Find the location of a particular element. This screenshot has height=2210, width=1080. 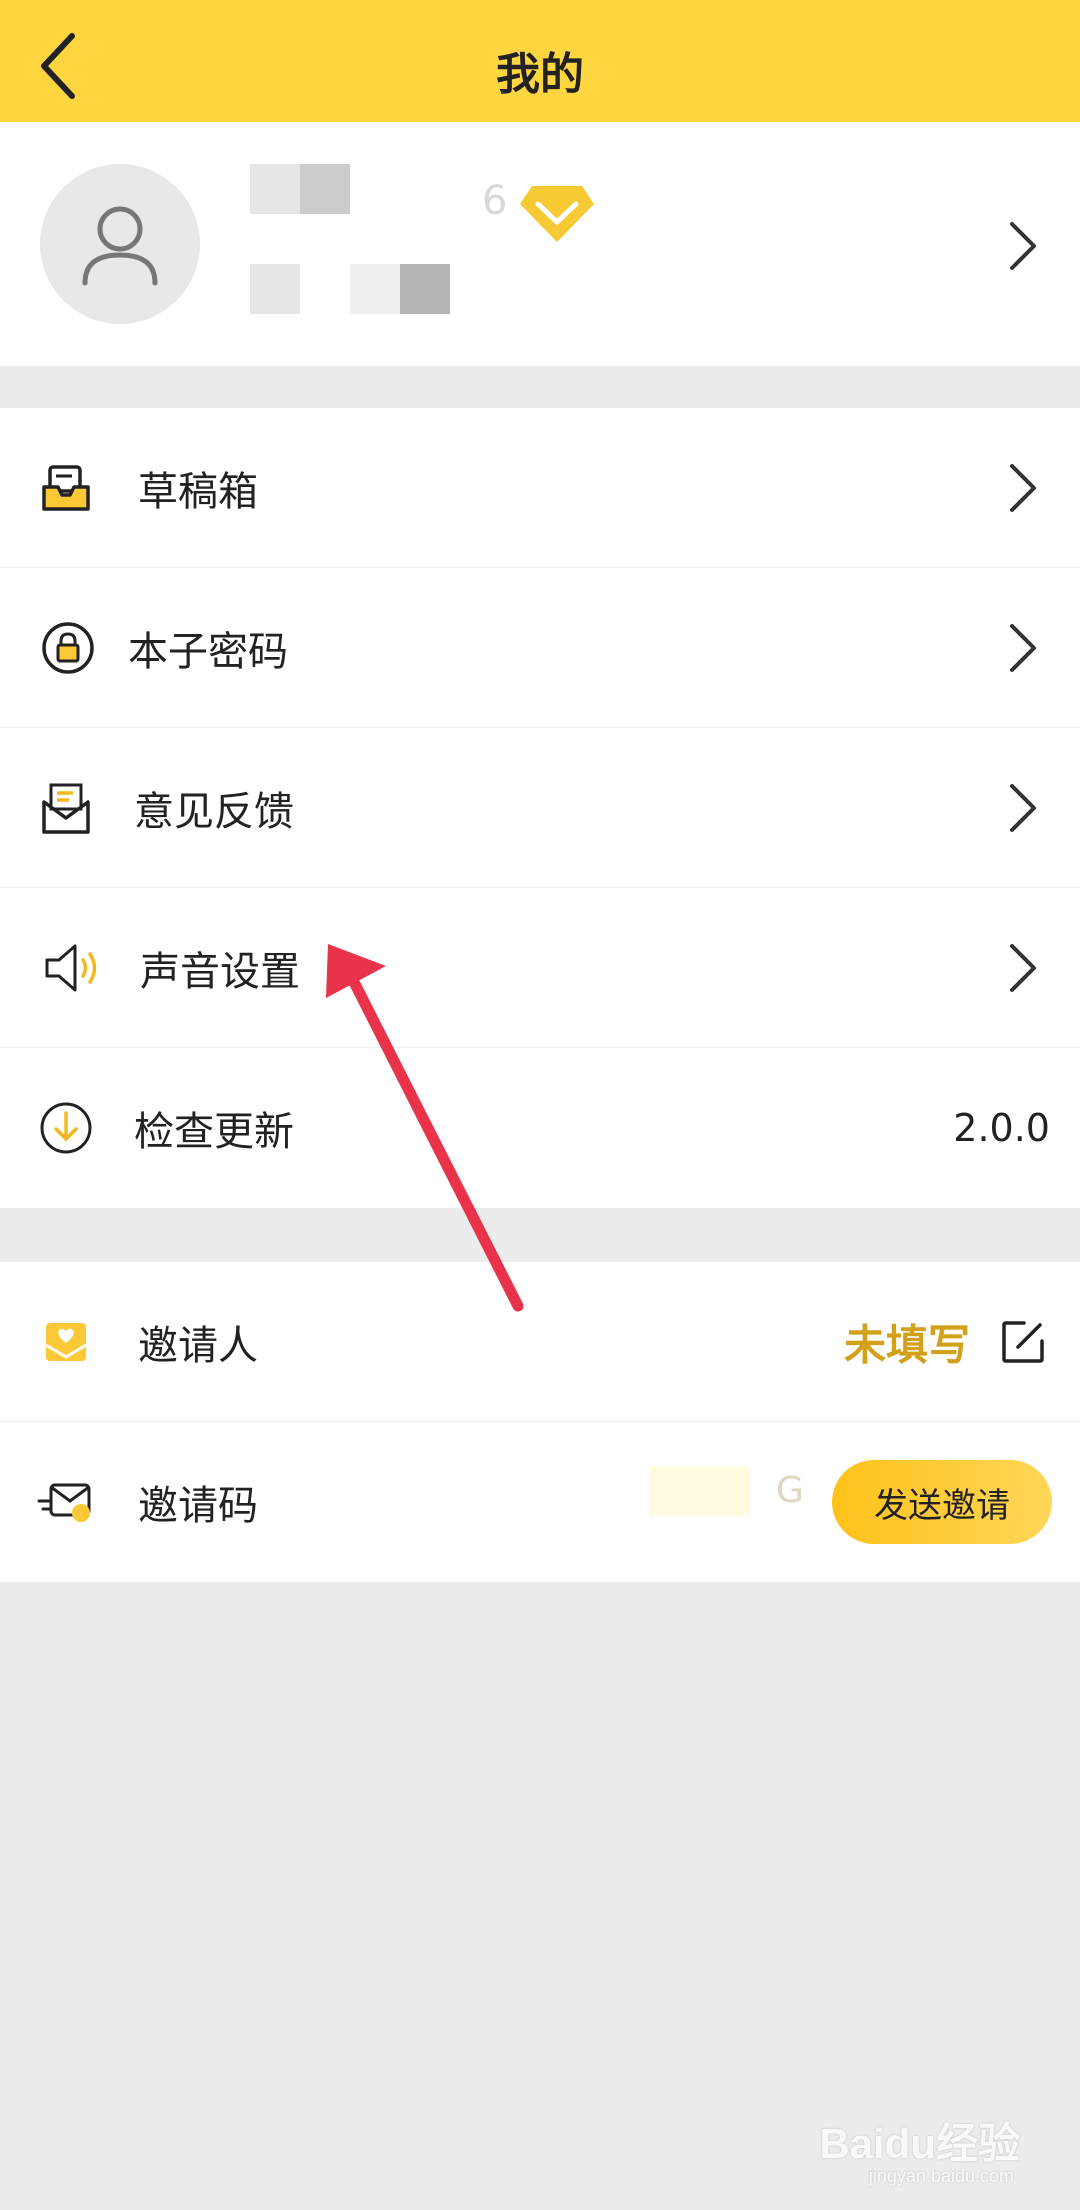

menu-item-label: 声音设置 is located at coordinates (220, 971).